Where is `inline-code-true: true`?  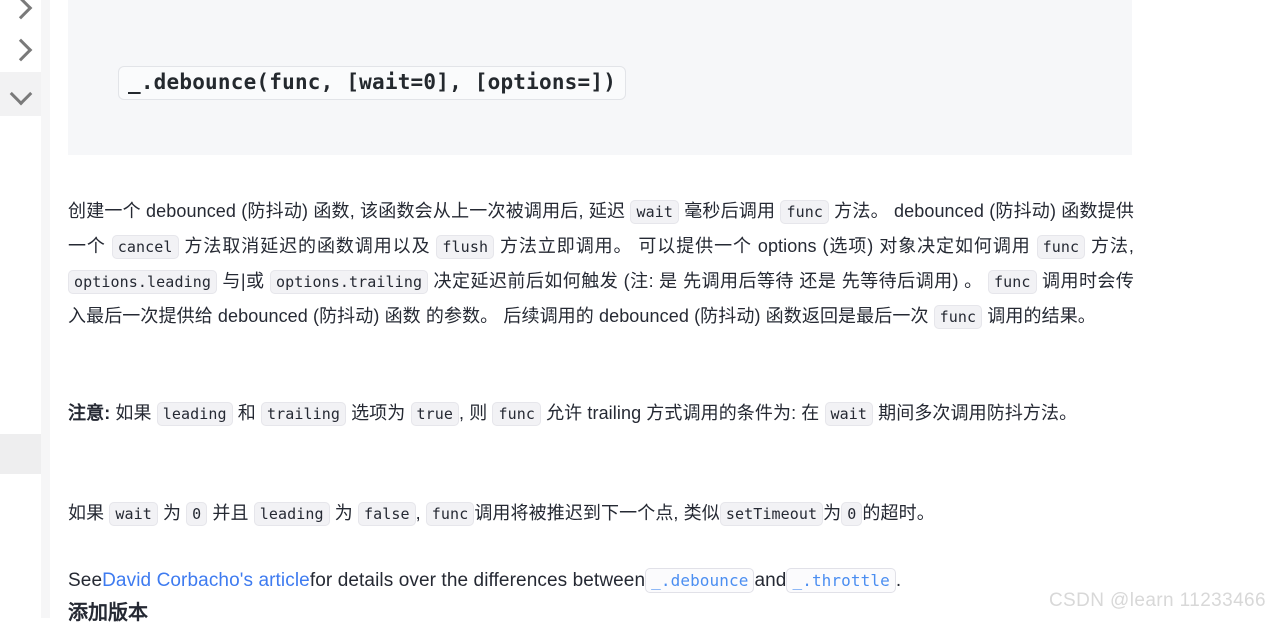
inline-code-true: true is located at coordinates (435, 414).